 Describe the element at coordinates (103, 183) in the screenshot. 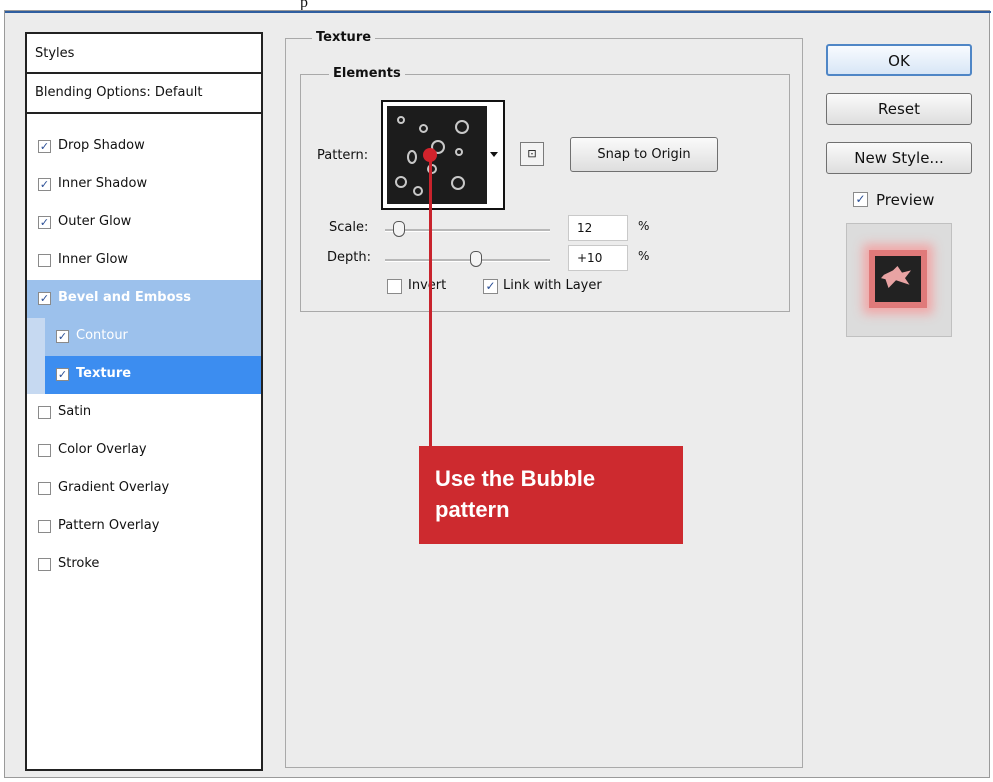

I see `style-item-label: Inner Shadow` at that location.